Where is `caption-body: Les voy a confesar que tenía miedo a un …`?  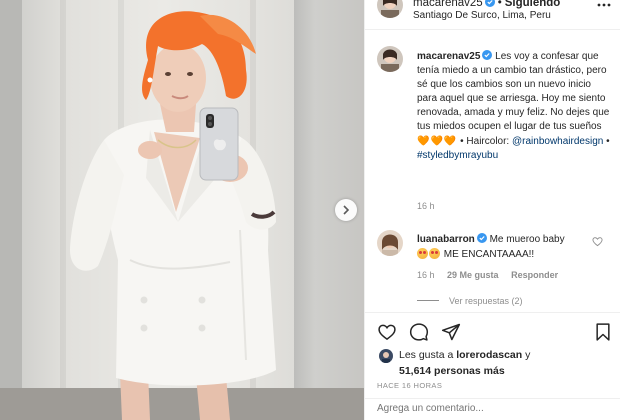
caption-body: Les voy a confesar que tenía miedo a un … is located at coordinates (513, 92).